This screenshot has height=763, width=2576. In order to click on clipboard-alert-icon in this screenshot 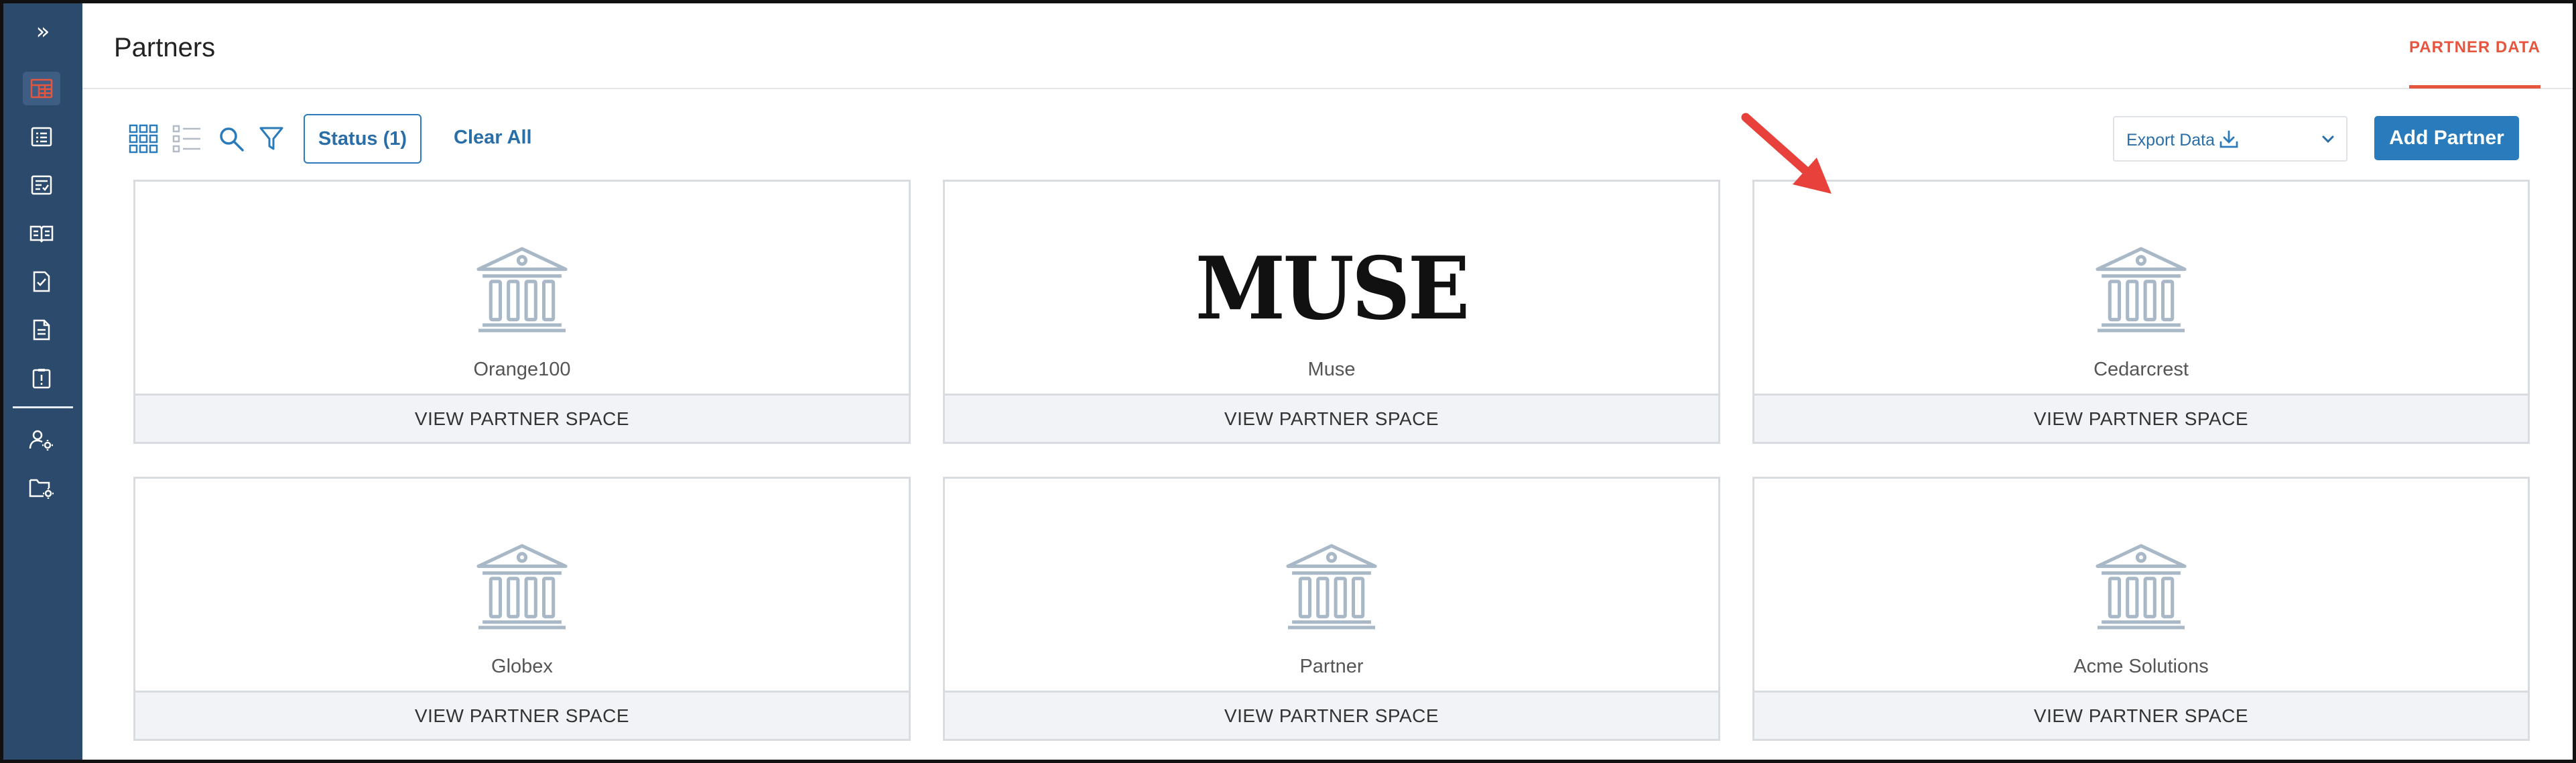, I will do `click(41, 379)`.